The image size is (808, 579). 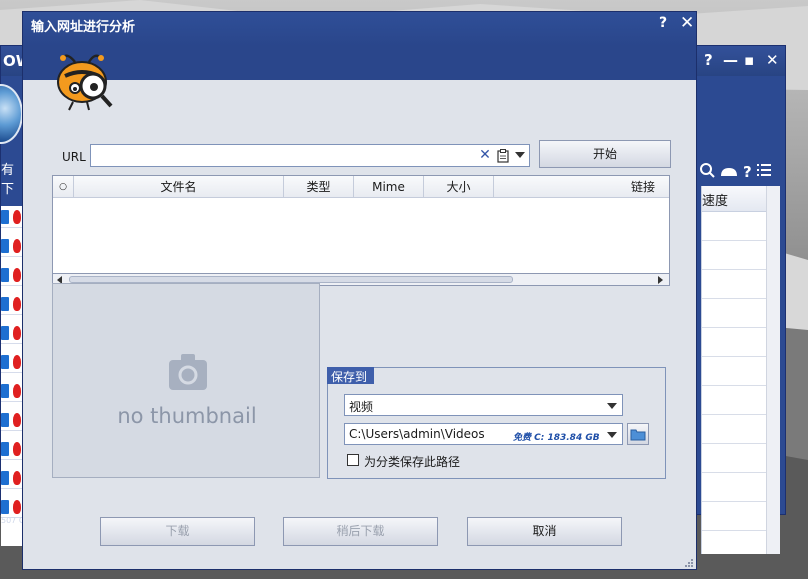 I want to click on folder-icon, so click(x=638, y=435).